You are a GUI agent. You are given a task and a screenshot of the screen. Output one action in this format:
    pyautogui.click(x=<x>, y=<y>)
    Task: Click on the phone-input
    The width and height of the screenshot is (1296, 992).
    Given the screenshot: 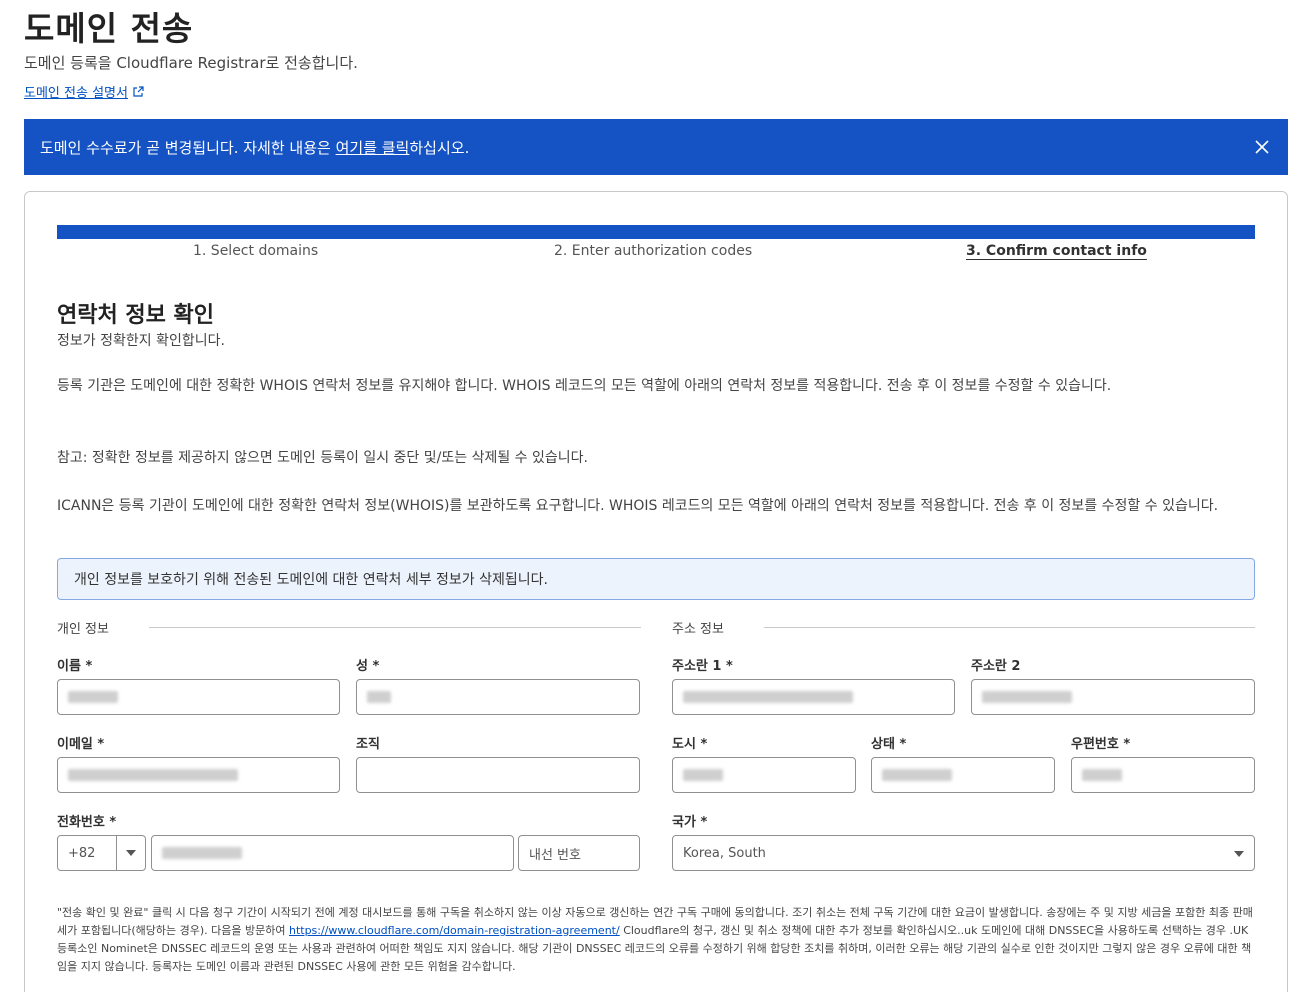 What is the action you would take?
    pyautogui.click(x=332, y=853)
    